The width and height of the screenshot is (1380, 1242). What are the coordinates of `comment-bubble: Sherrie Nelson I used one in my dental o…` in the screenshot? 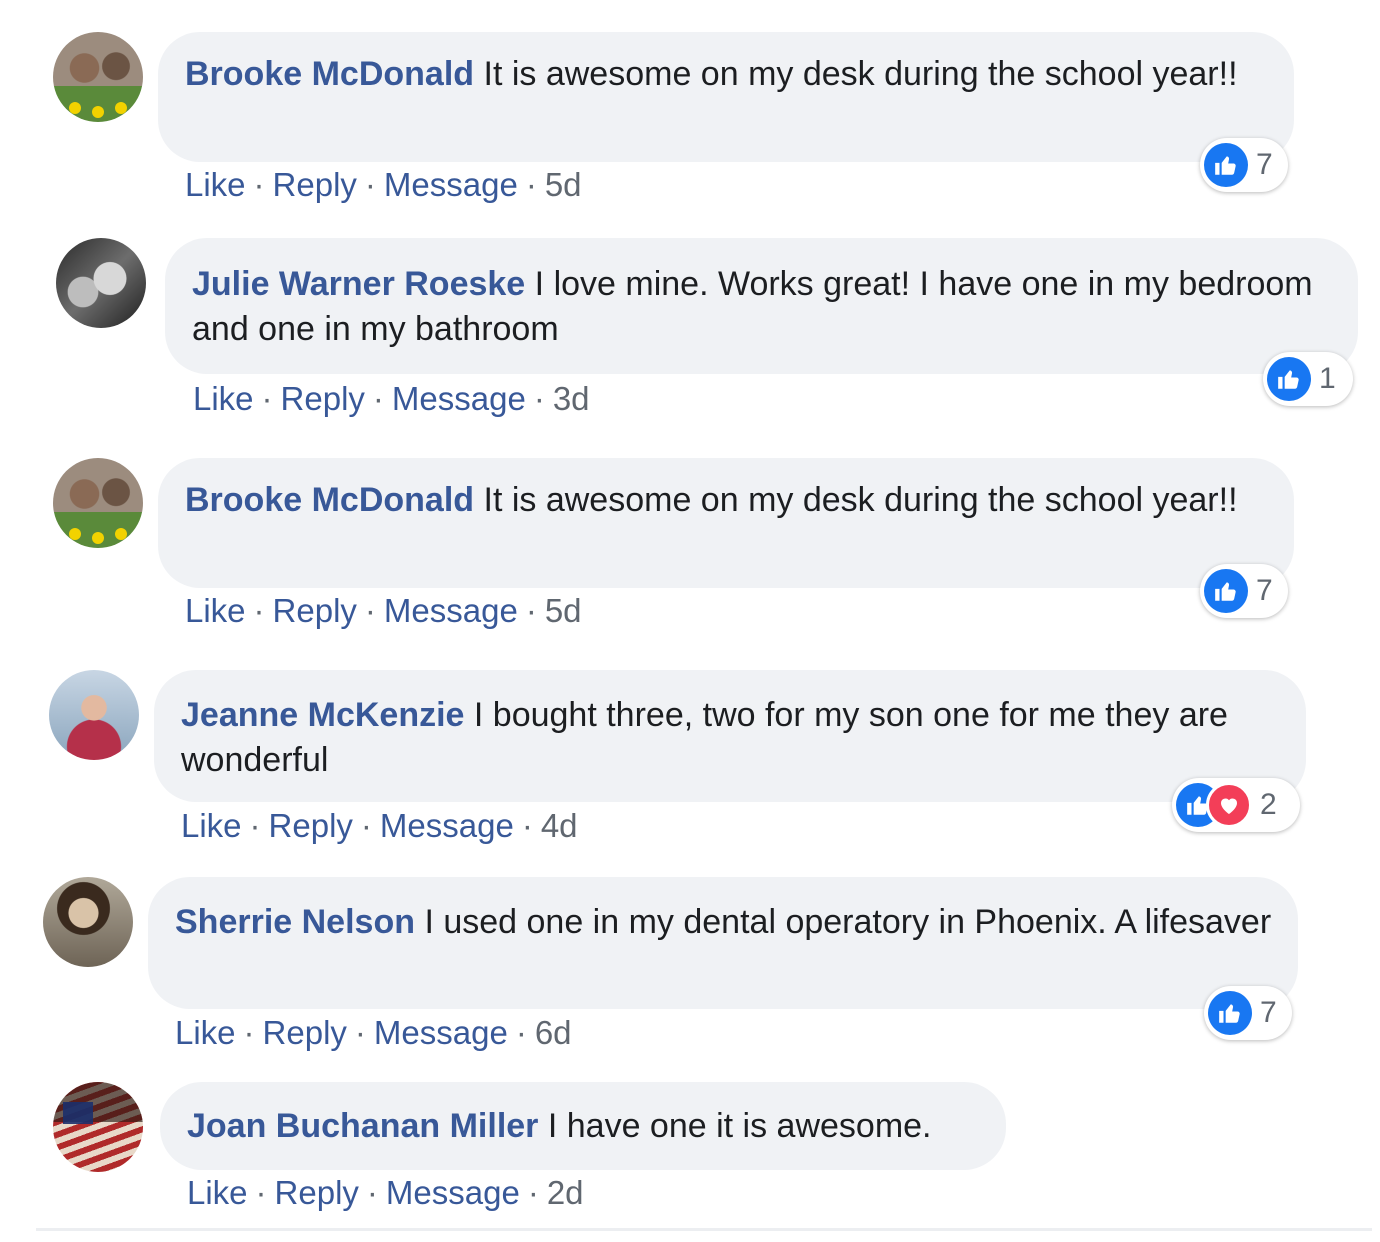 It's located at (723, 943).